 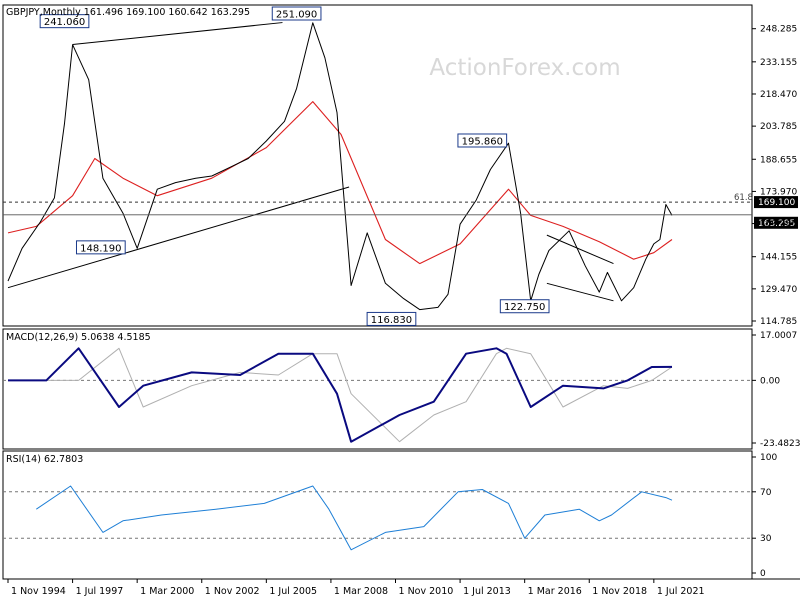 I want to click on x-tick-label: 1 Nov 2018, so click(x=619, y=591).